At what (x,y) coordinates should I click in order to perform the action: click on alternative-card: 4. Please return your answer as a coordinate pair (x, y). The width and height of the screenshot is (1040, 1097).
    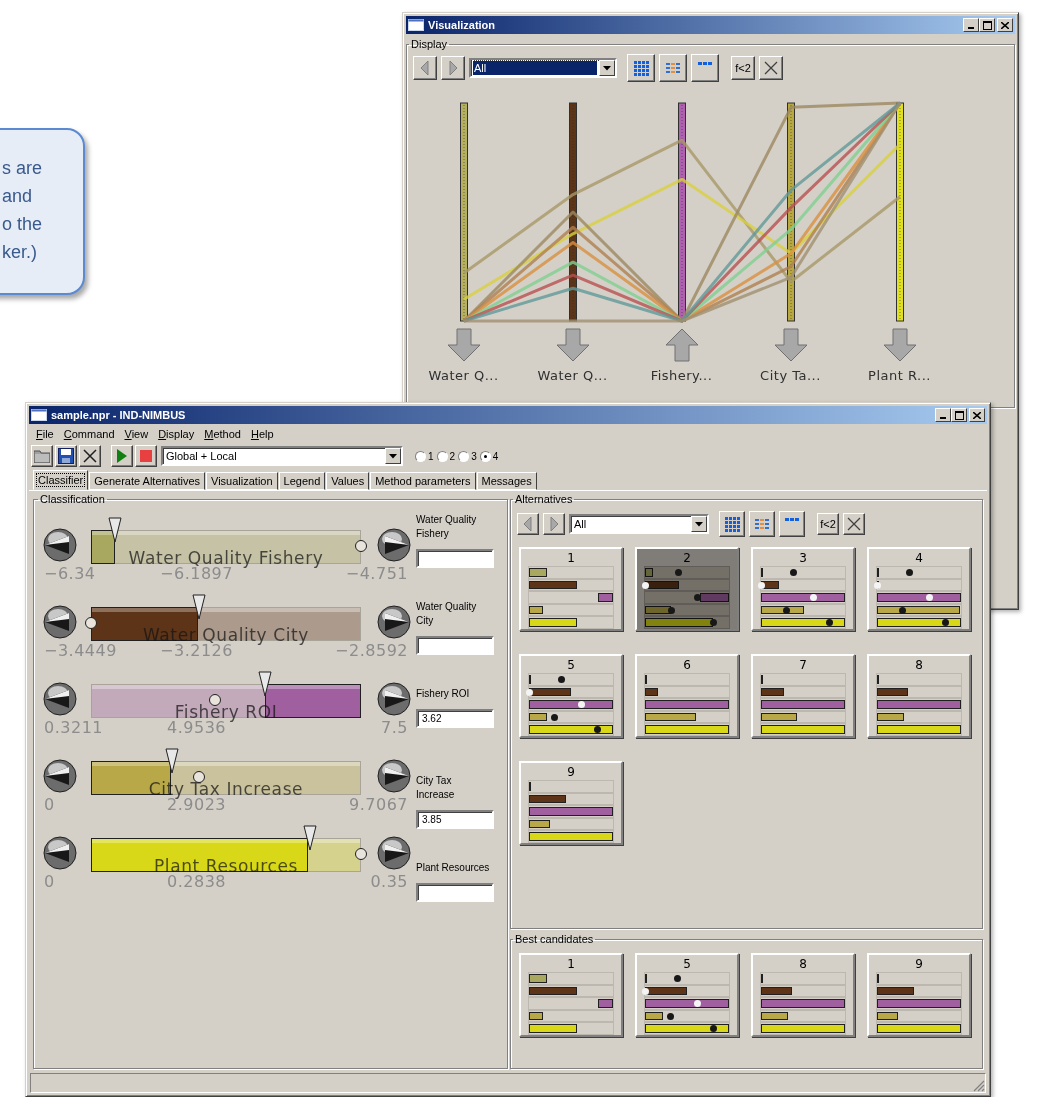
    Looking at the image, I should click on (919, 589).